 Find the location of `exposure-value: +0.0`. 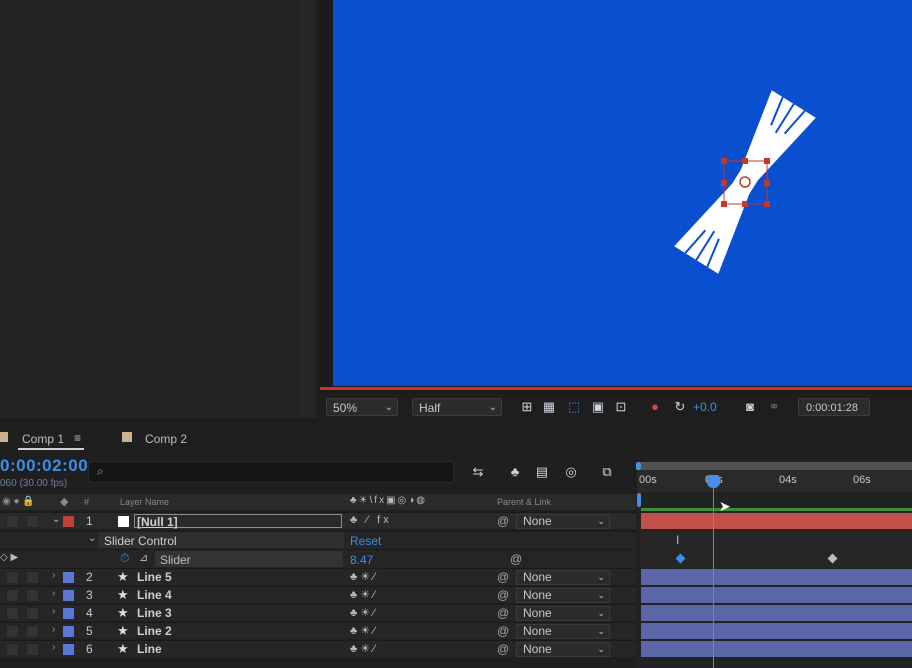

exposure-value: +0.0 is located at coordinates (705, 407).